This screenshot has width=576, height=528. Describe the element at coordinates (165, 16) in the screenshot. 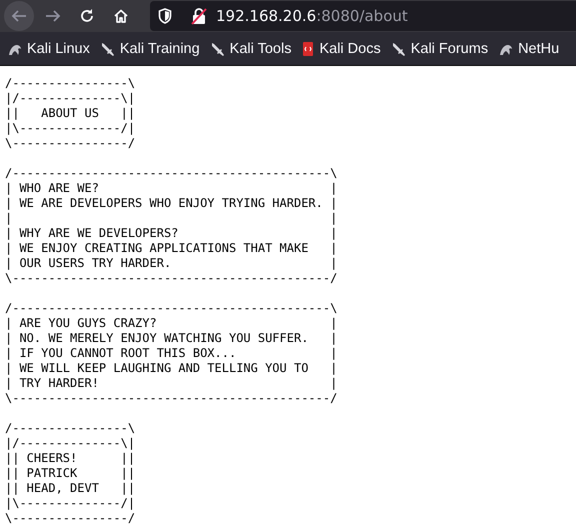

I see `shield-icon` at that location.